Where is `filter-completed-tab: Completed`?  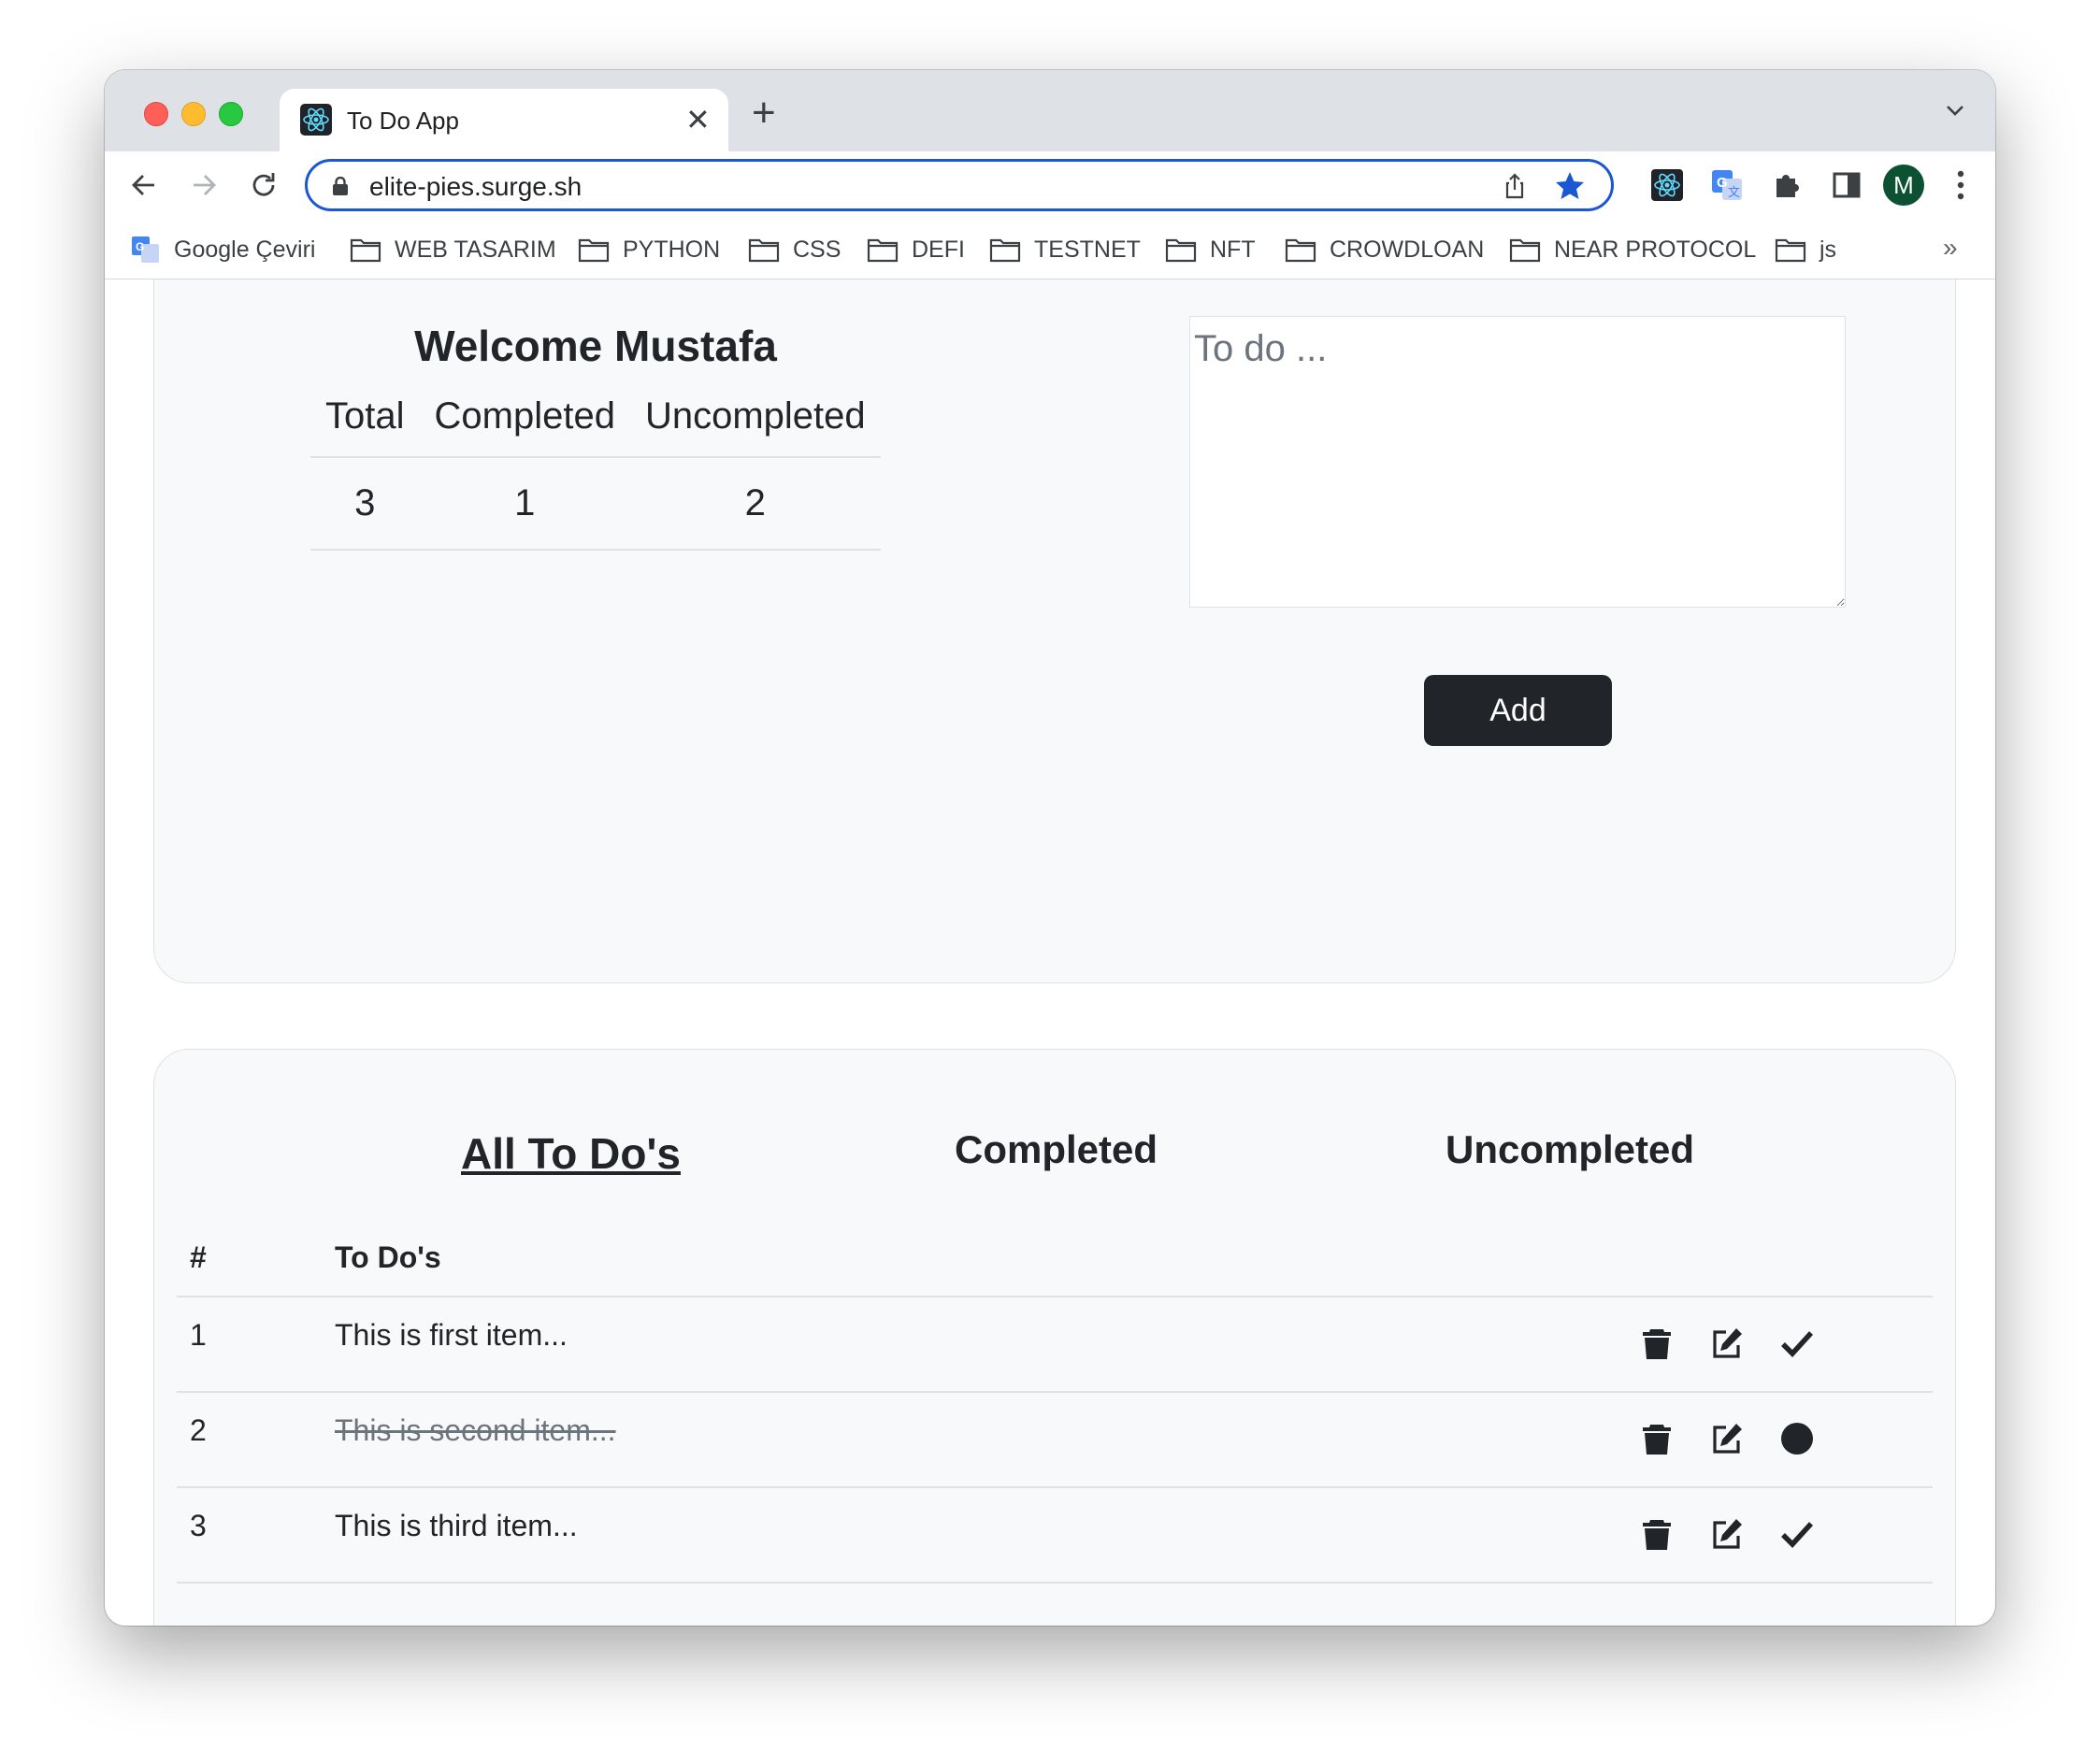
filter-completed-tab: Completed is located at coordinates (1056, 1149).